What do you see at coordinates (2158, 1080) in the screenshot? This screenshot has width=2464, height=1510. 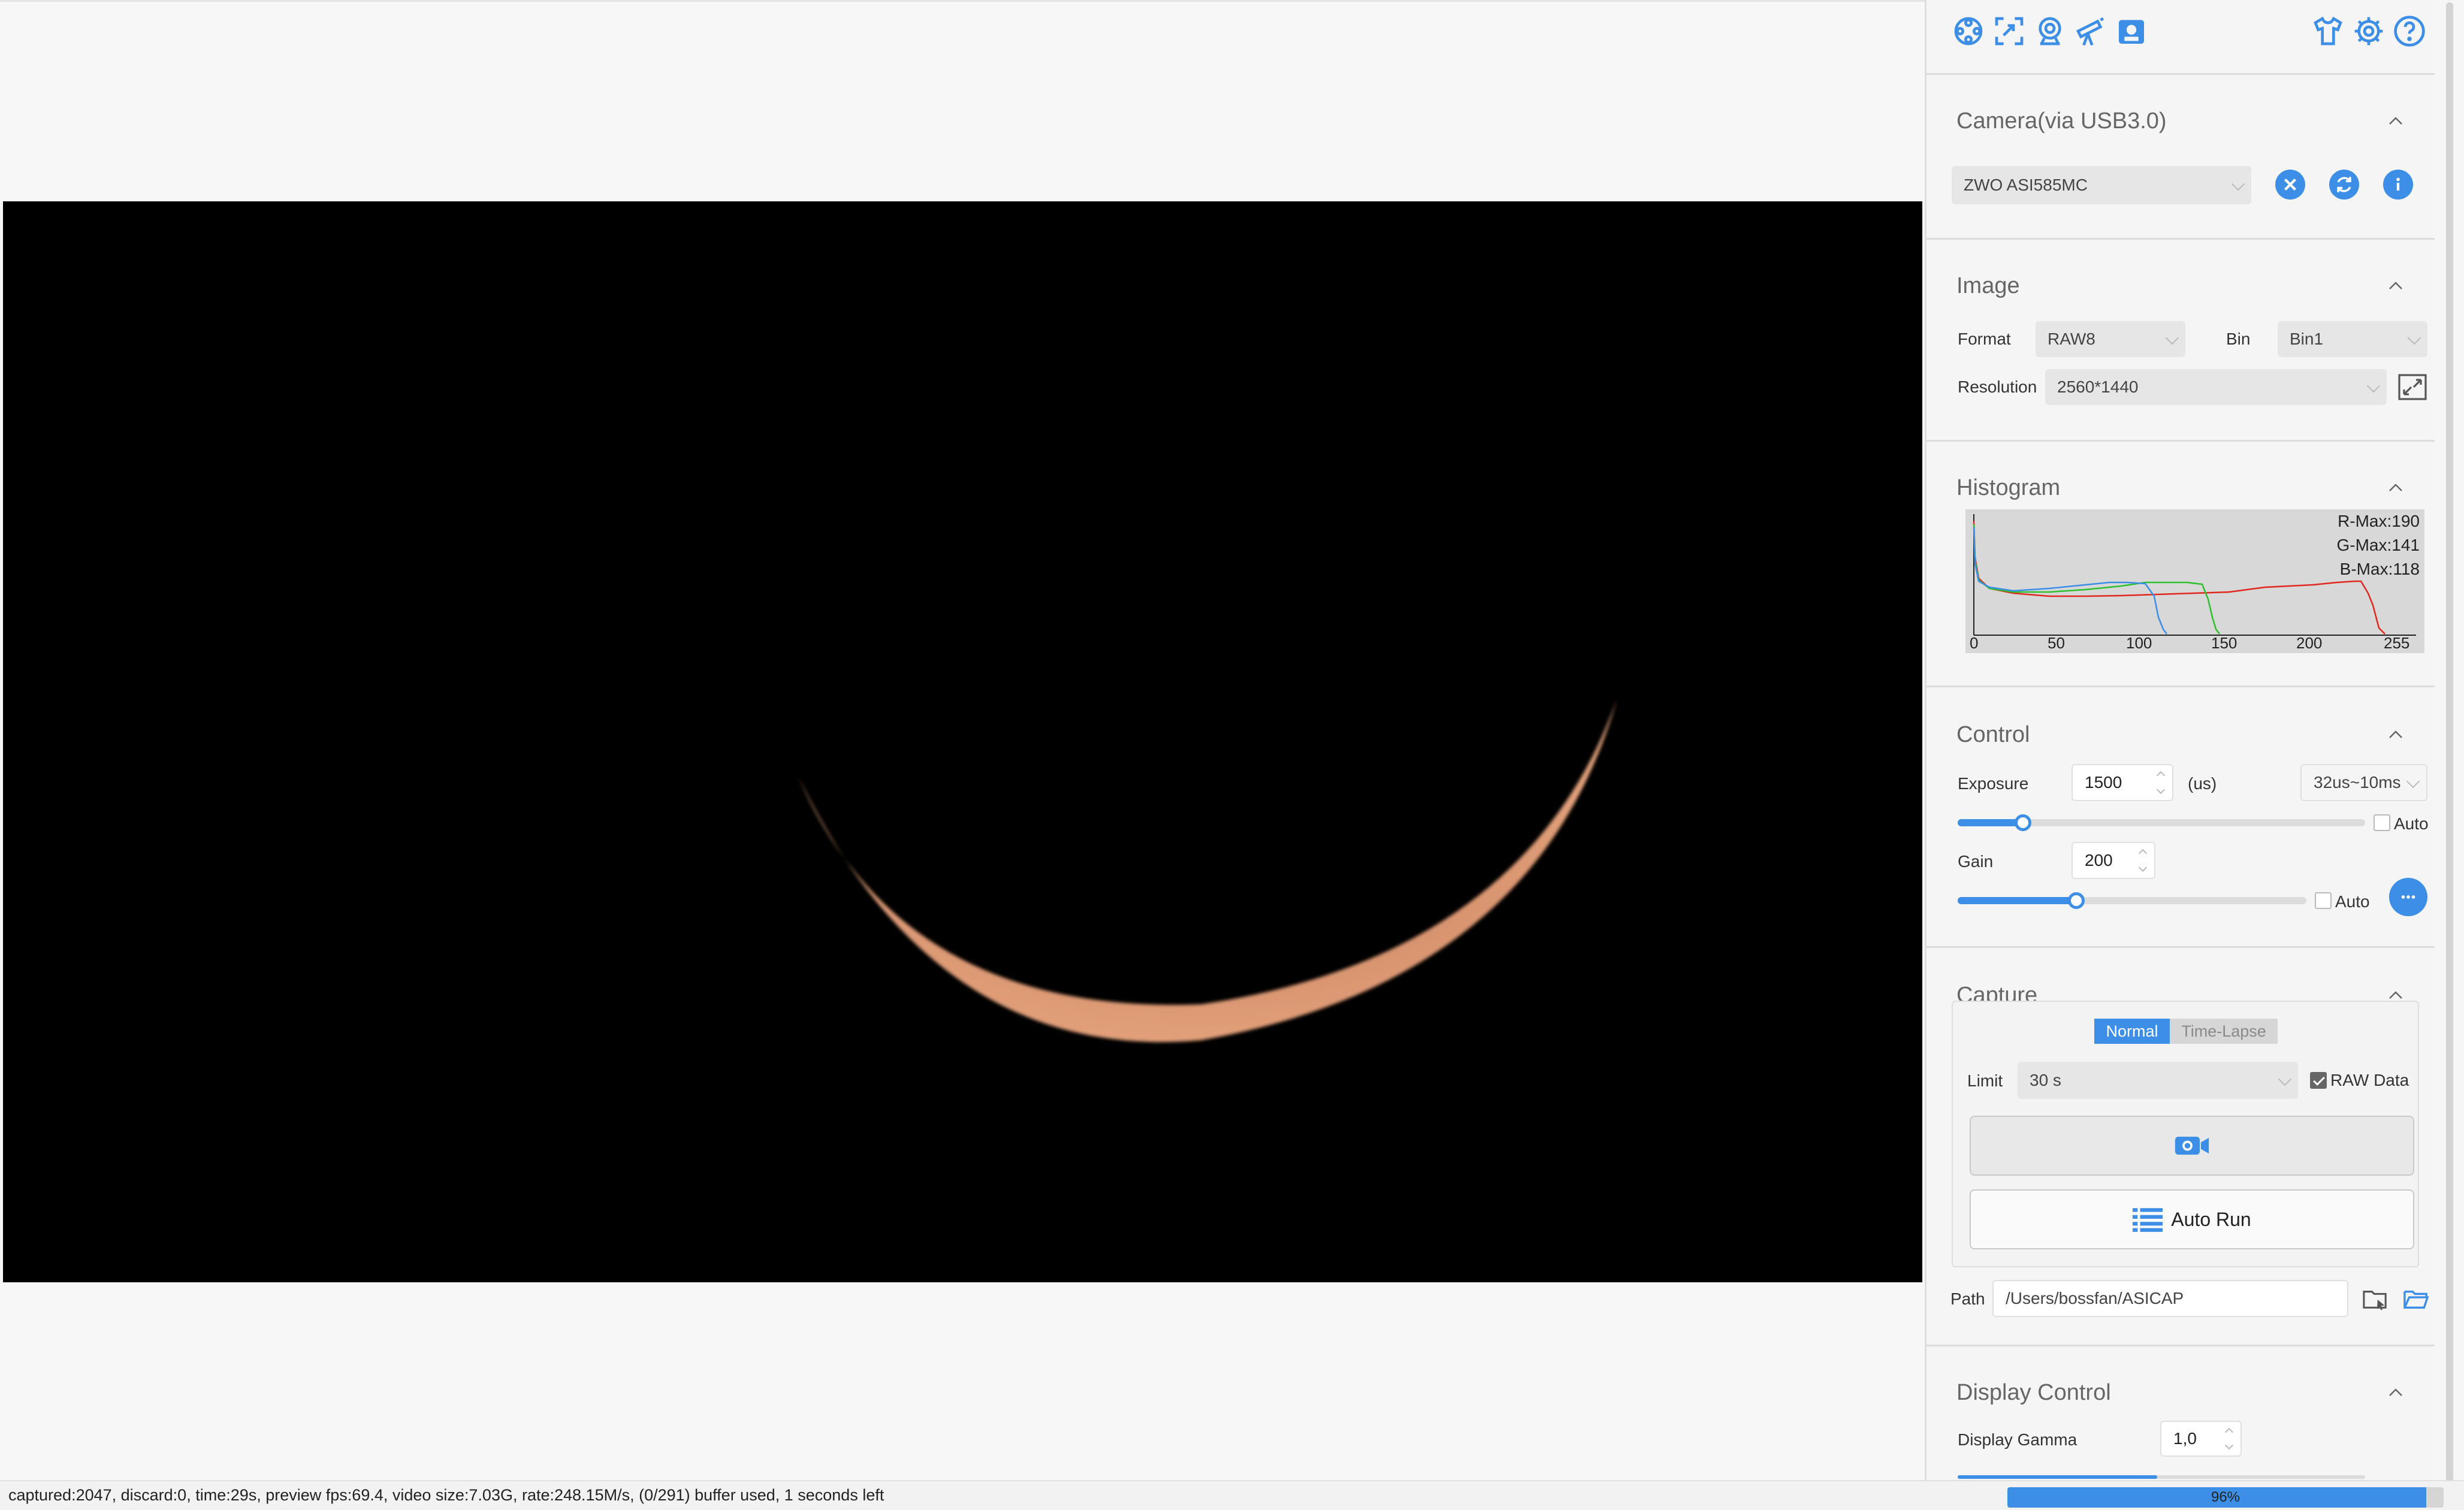 I see `limit-select: 30 s` at bounding box center [2158, 1080].